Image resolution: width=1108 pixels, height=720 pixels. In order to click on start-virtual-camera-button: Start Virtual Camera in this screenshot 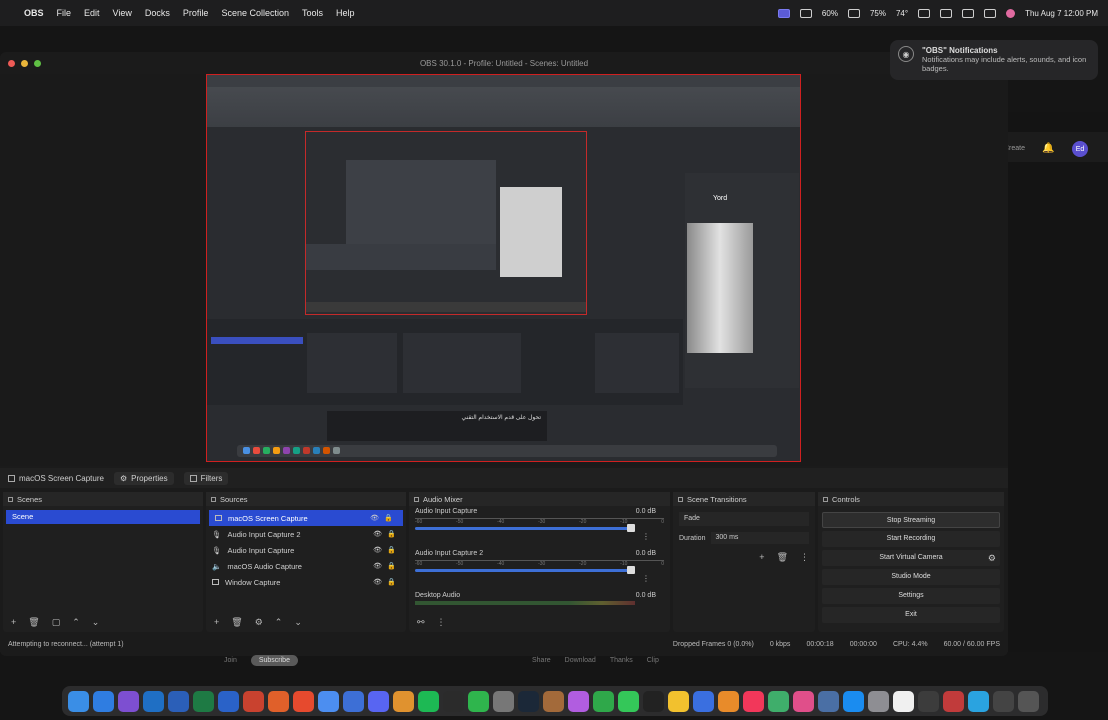, I will do `click(910, 557)`.